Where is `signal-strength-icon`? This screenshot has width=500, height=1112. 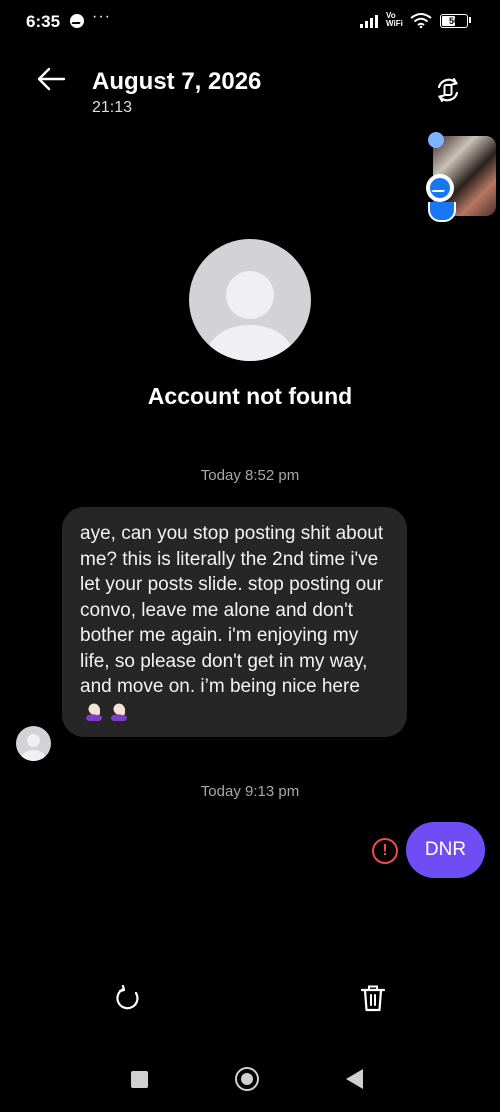 signal-strength-icon is located at coordinates (371, 21).